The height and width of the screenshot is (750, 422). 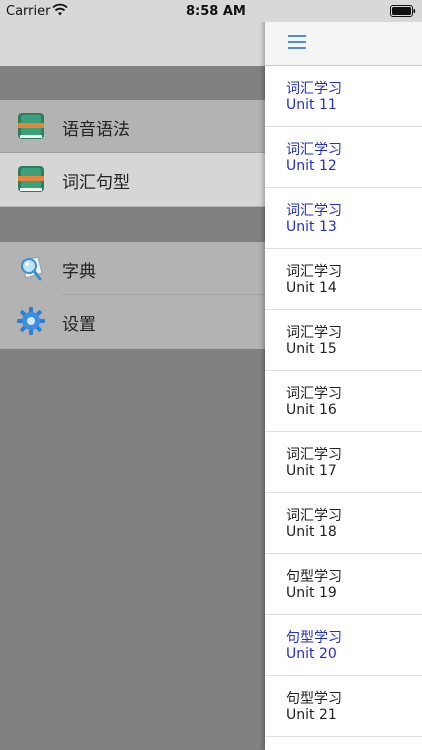 What do you see at coordinates (311, 410) in the screenshot?
I see `unit-number: Unit 16` at bounding box center [311, 410].